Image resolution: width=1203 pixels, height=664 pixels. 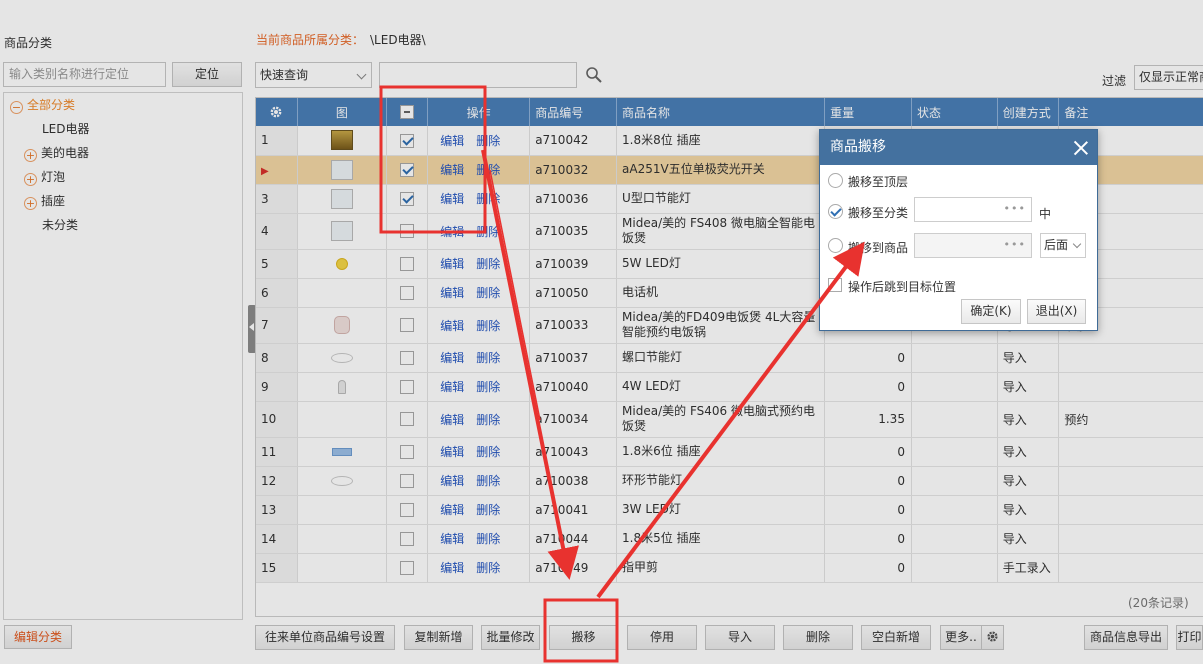 I want to click on position-select: 后面, so click(x=1063, y=245).